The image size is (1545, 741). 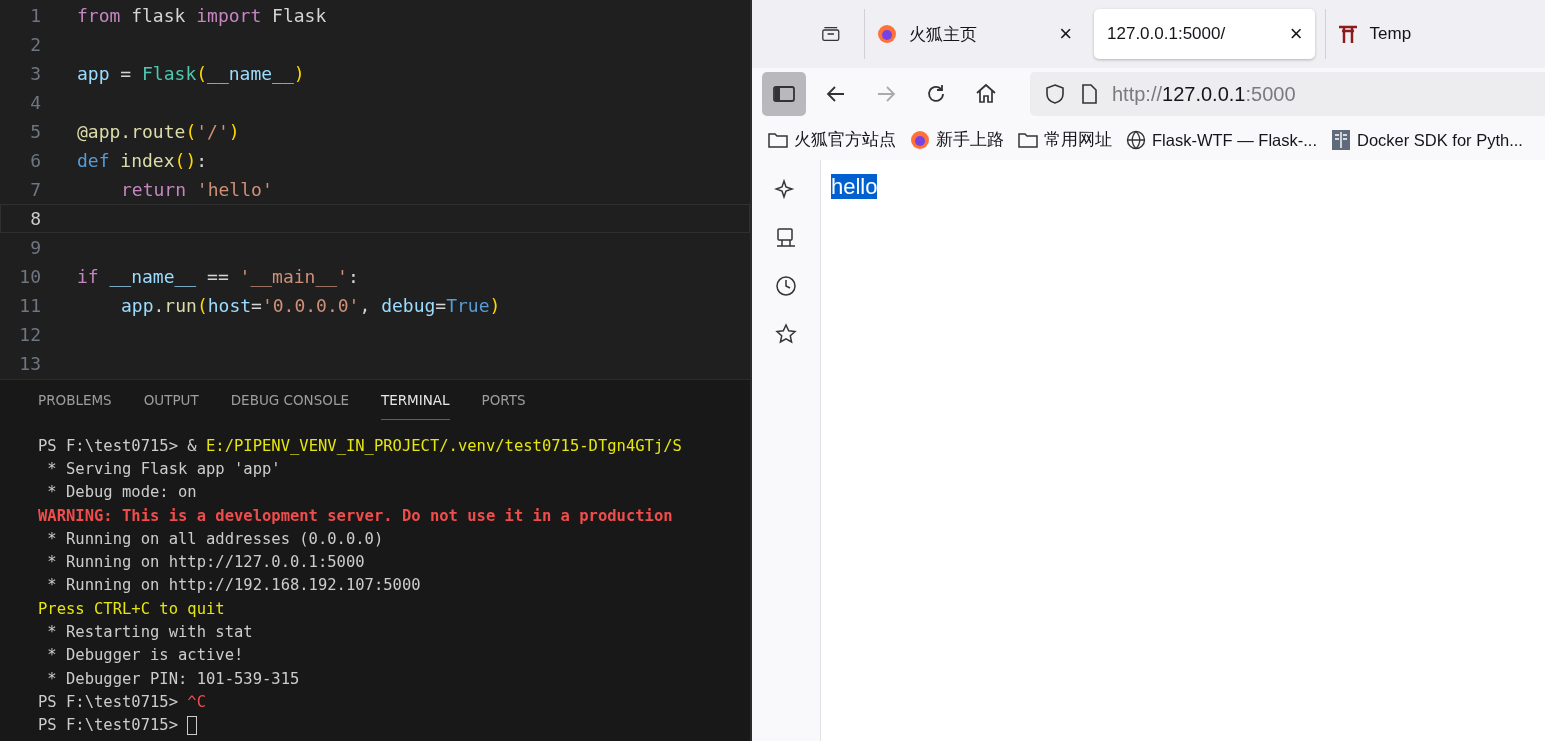 What do you see at coordinates (35, 160) in the screenshot?
I see `line-number: 6` at bounding box center [35, 160].